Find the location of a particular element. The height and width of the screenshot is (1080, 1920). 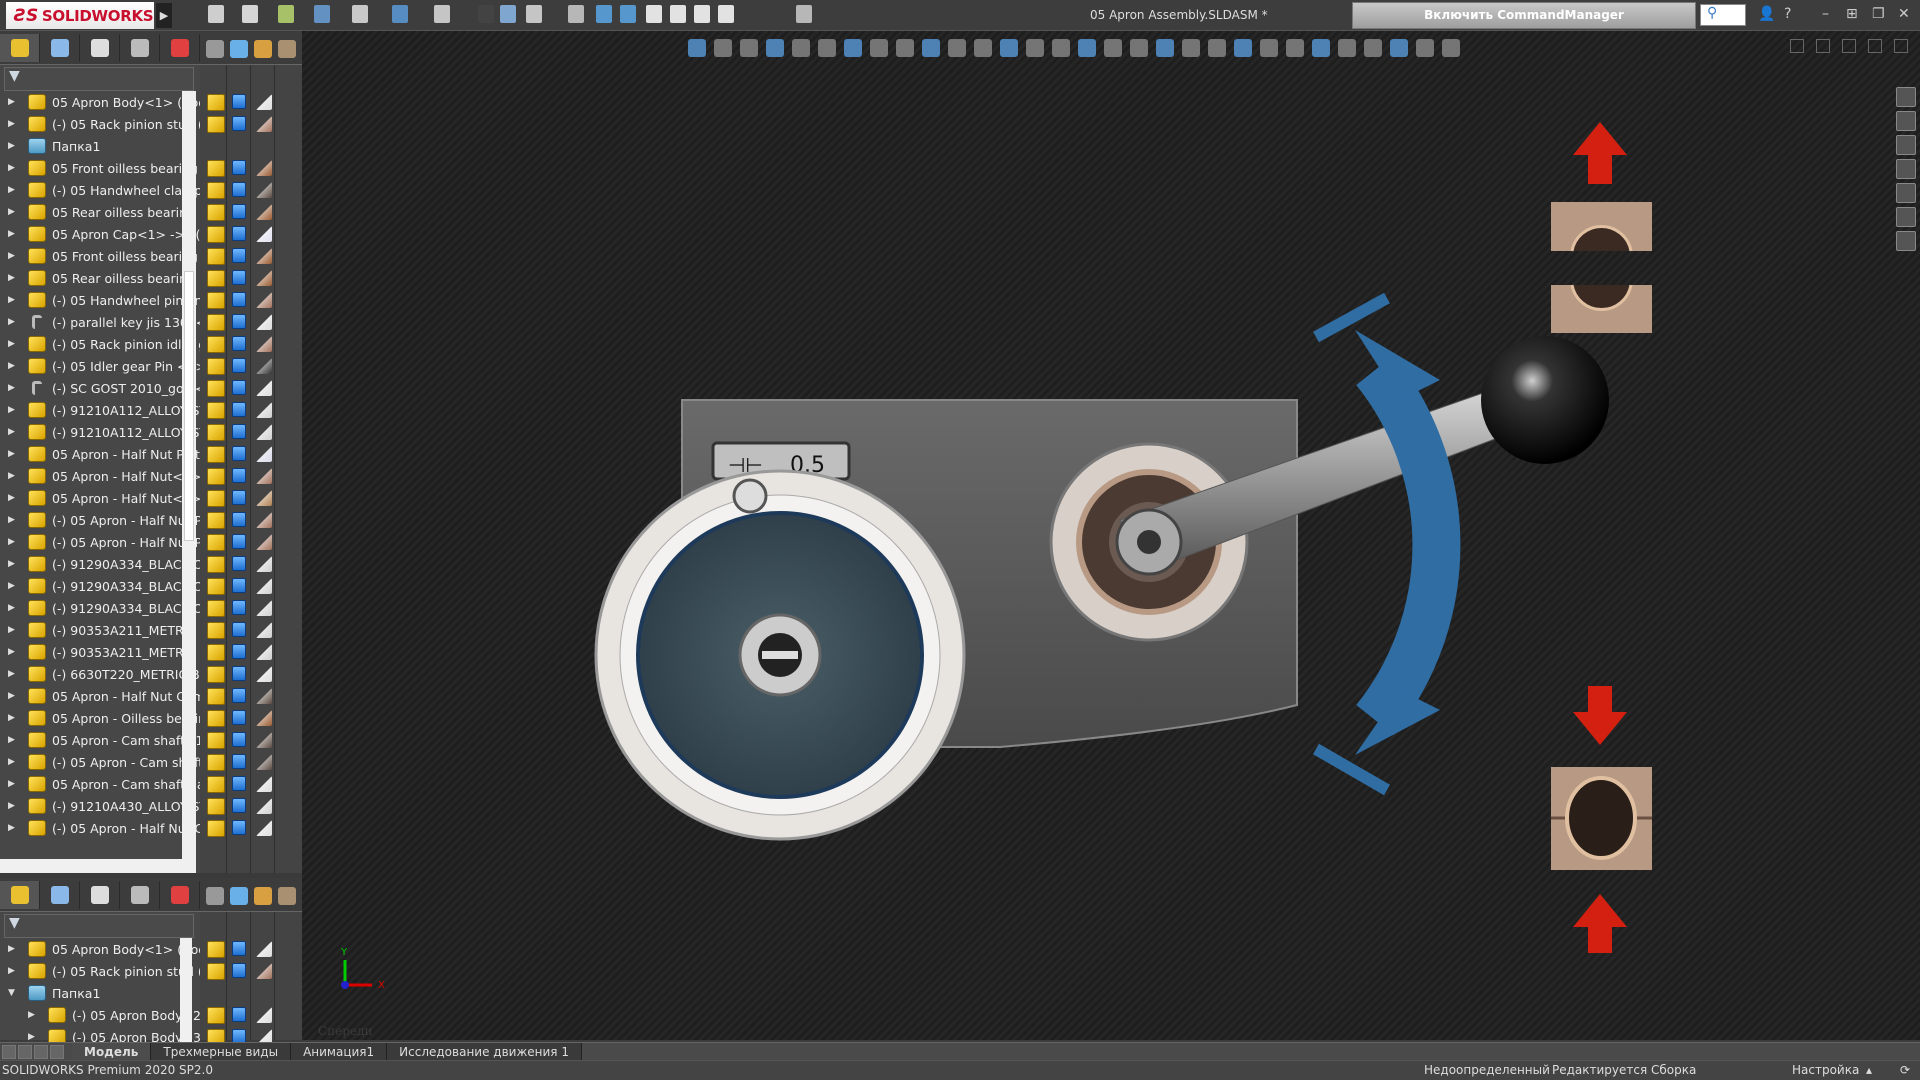

appearances-icon is located at coordinates (1906, 193).